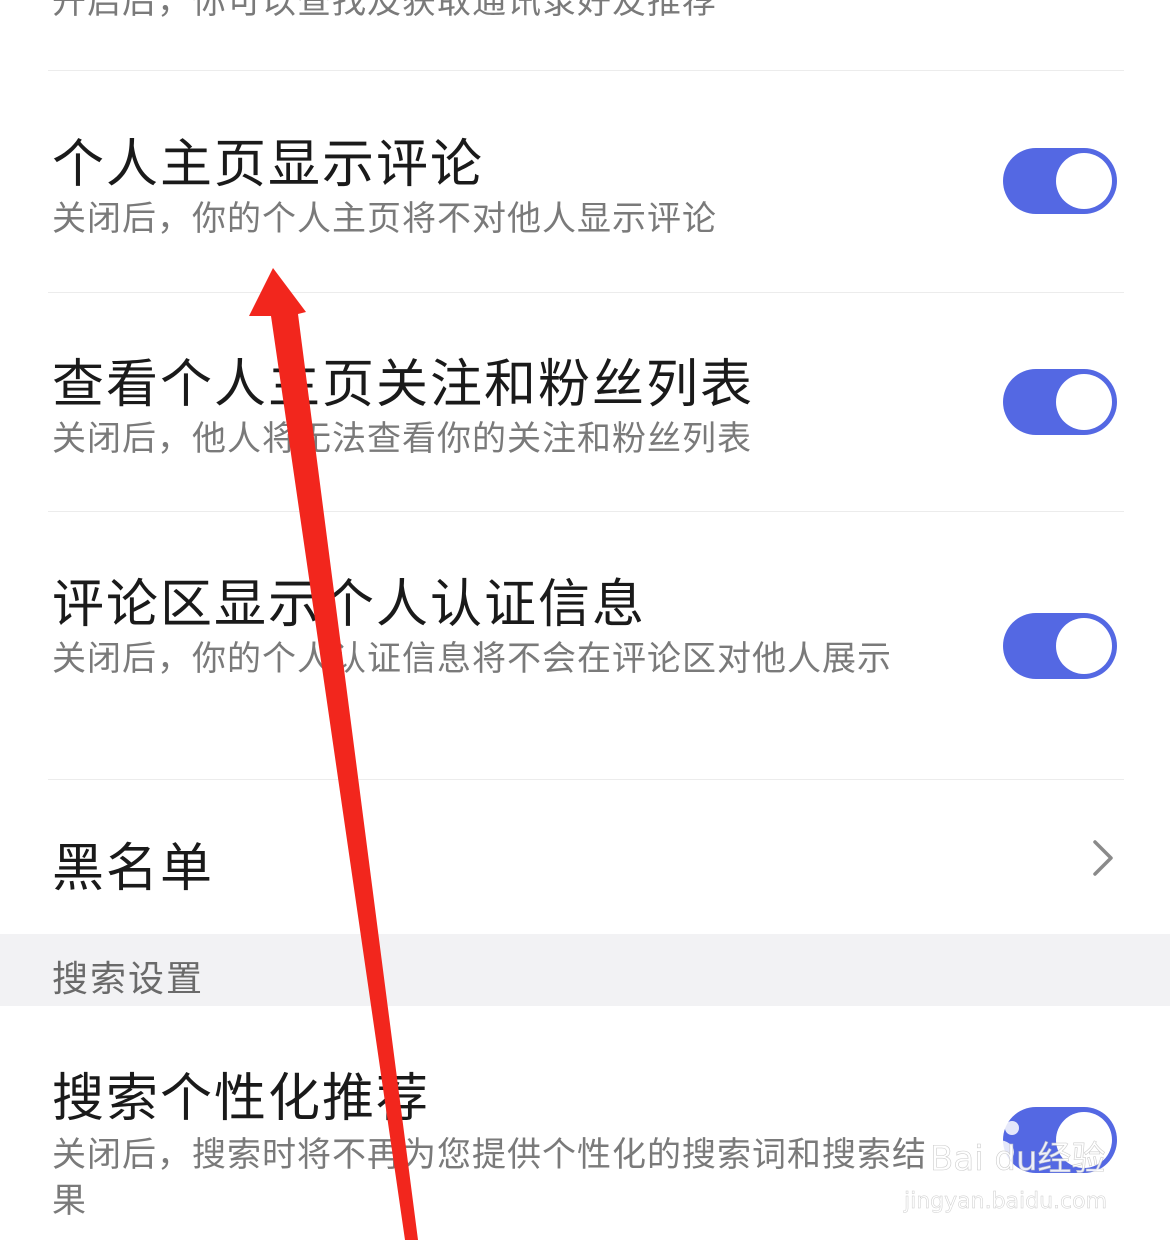 The image size is (1170, 1240). Describe the element at coordinates (1103, 858) in the screenshot. I see `chevron-right-icon` at that location.